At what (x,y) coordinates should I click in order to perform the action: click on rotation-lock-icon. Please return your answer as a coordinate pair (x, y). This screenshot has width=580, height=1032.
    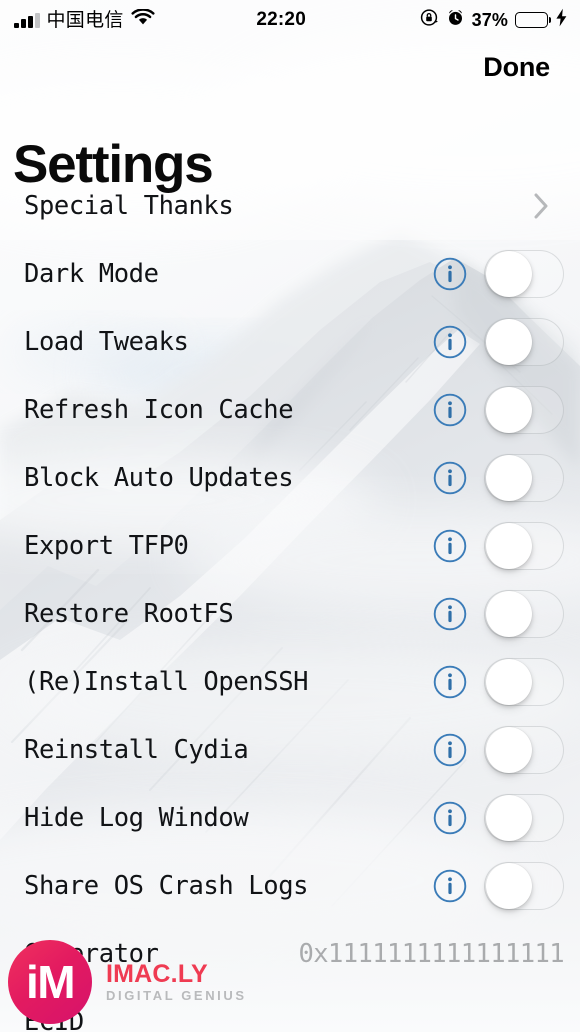
    Looking at the image, I should click on (429, 20).